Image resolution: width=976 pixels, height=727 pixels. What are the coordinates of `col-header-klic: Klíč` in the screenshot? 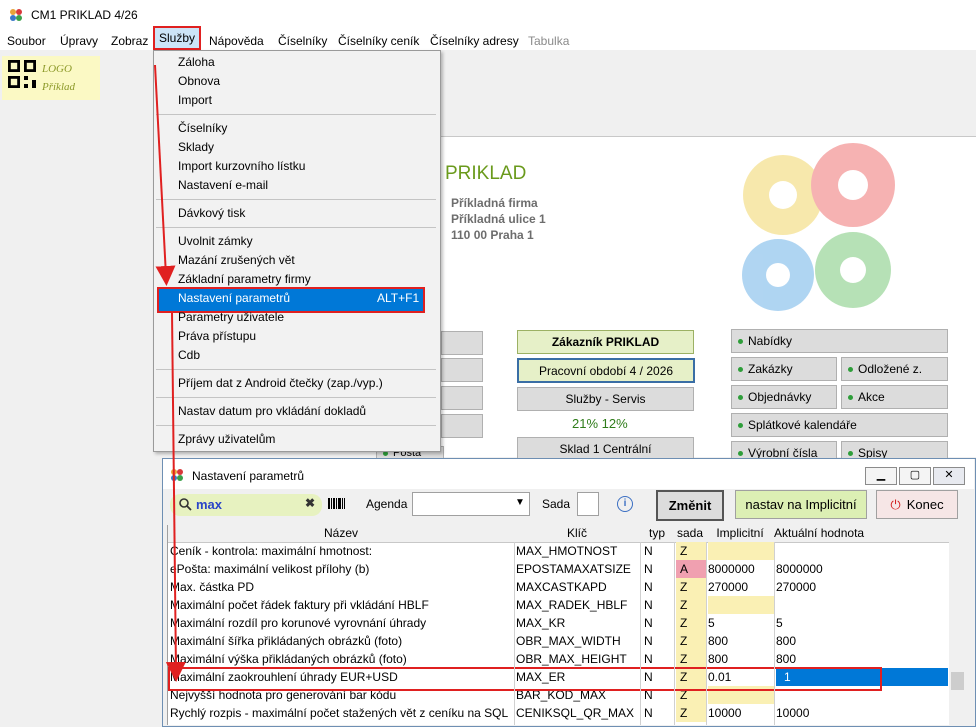 It's located at (577, 534).